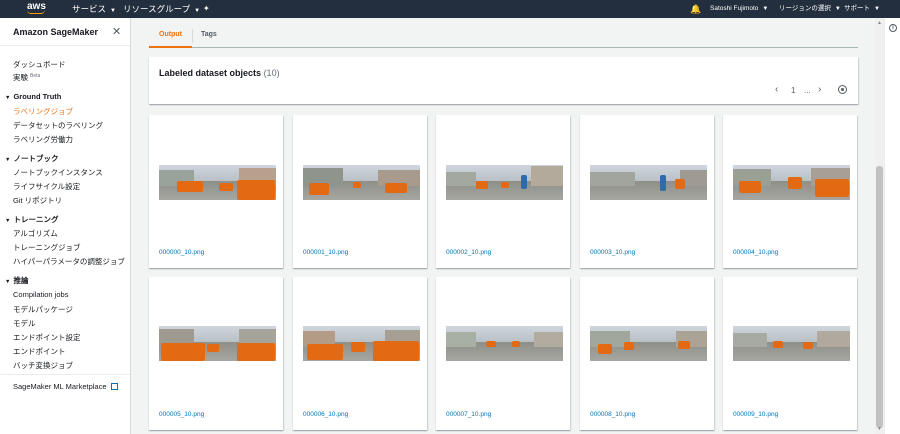 This screenshot has width=900, height=434. What do you see at coordinates (37, 96) in the screenshot?
I see `section-label: Ground Truth` at bounding box center [37, 96].